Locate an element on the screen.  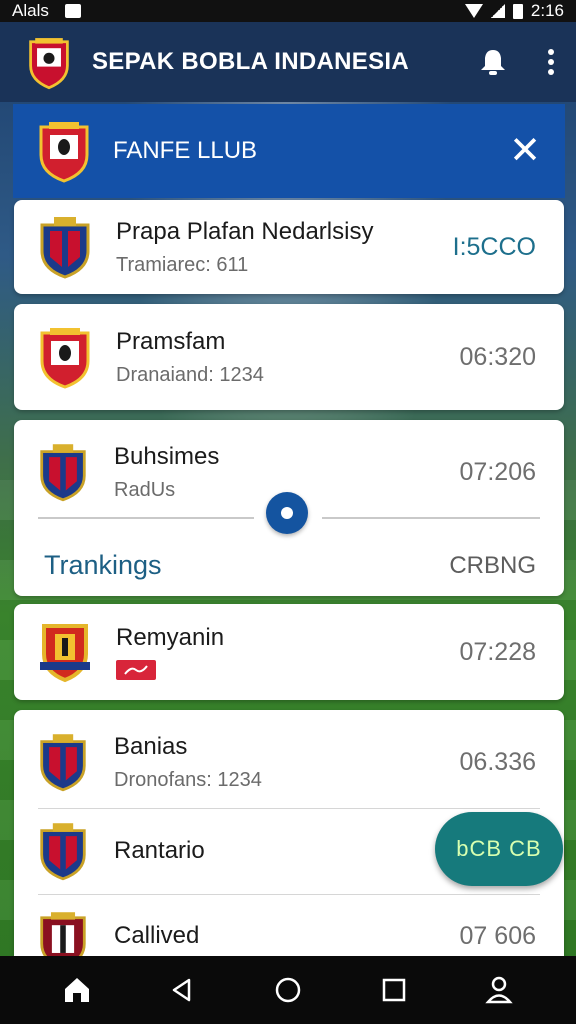
match-time: 07:228 is located at coordinates (497, 651).